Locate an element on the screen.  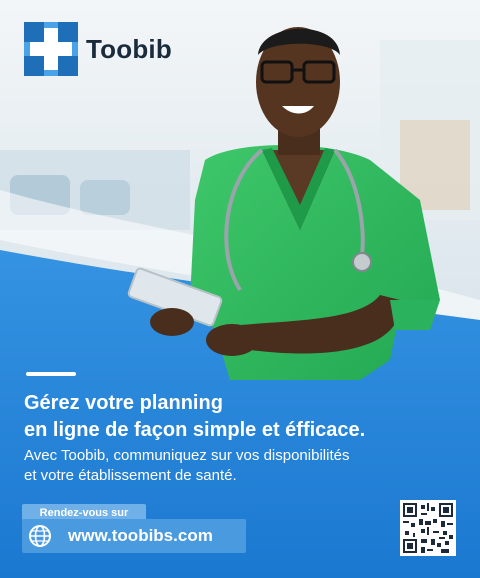
medical-cross-logo-icon is located at coordinates (51, 49).